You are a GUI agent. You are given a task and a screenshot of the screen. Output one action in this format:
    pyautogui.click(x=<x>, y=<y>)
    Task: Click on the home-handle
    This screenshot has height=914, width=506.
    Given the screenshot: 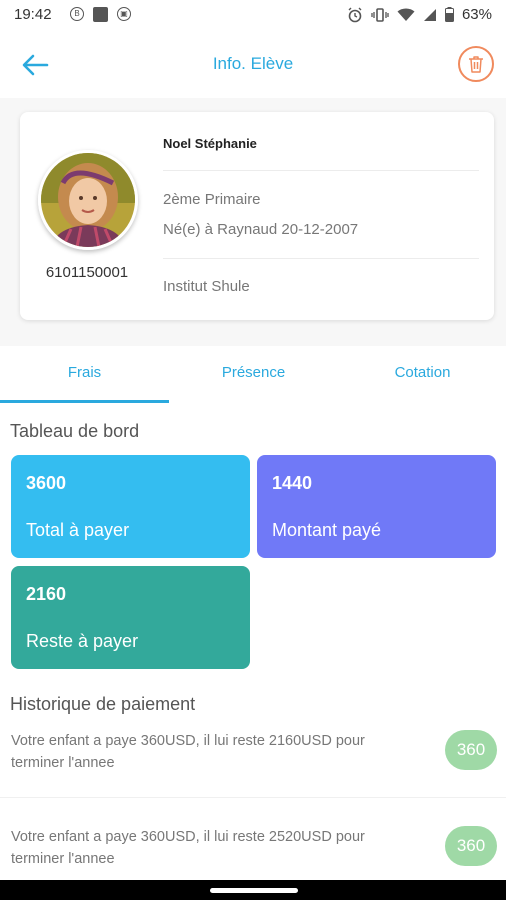 What is the action you would take?
    pyautogui.click(x=254, y=890)
    